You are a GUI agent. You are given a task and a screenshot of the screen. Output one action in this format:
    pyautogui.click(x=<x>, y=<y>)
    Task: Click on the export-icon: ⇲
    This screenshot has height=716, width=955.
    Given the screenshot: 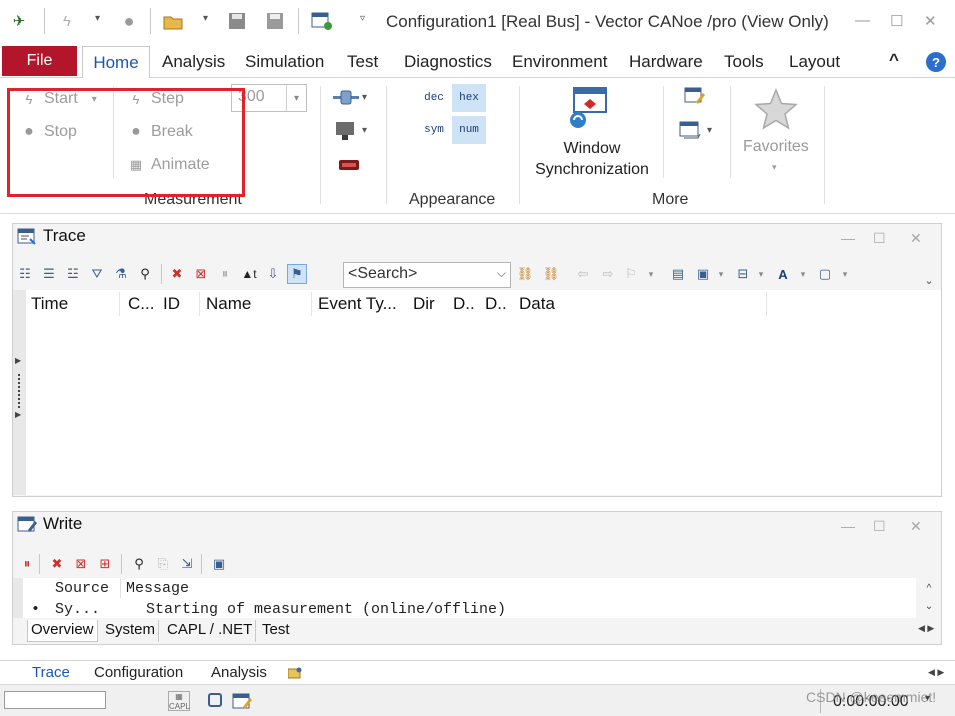 What is the action you would take?
    pyautogui.click(x=187, y=564)
    